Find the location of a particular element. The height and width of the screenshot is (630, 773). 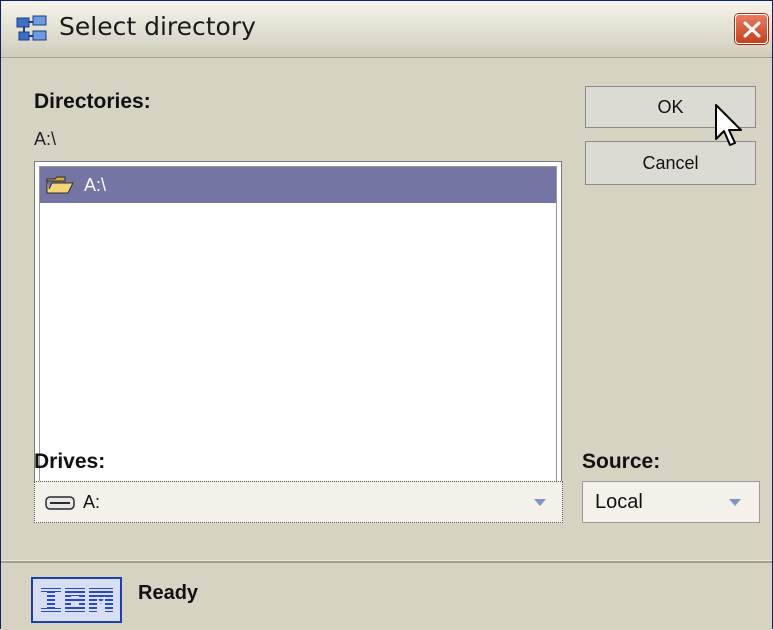

title-bar: Select directory is located at coordinates (386, 29).